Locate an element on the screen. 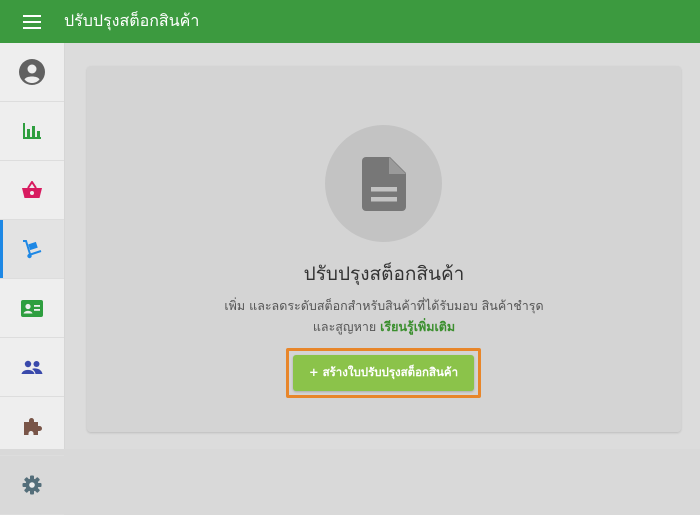 Image resolution: width=700 pixels, height=515 pixels. sidebar-item-employees is located at coordinates (32, 367).